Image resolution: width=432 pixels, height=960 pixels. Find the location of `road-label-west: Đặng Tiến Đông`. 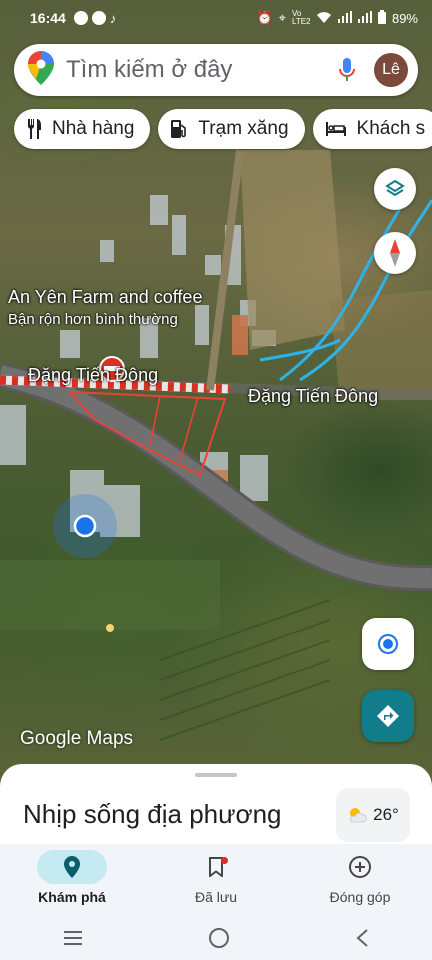

road-label-west: Đặng Tiến Đông is located at coordinates (93, 375).